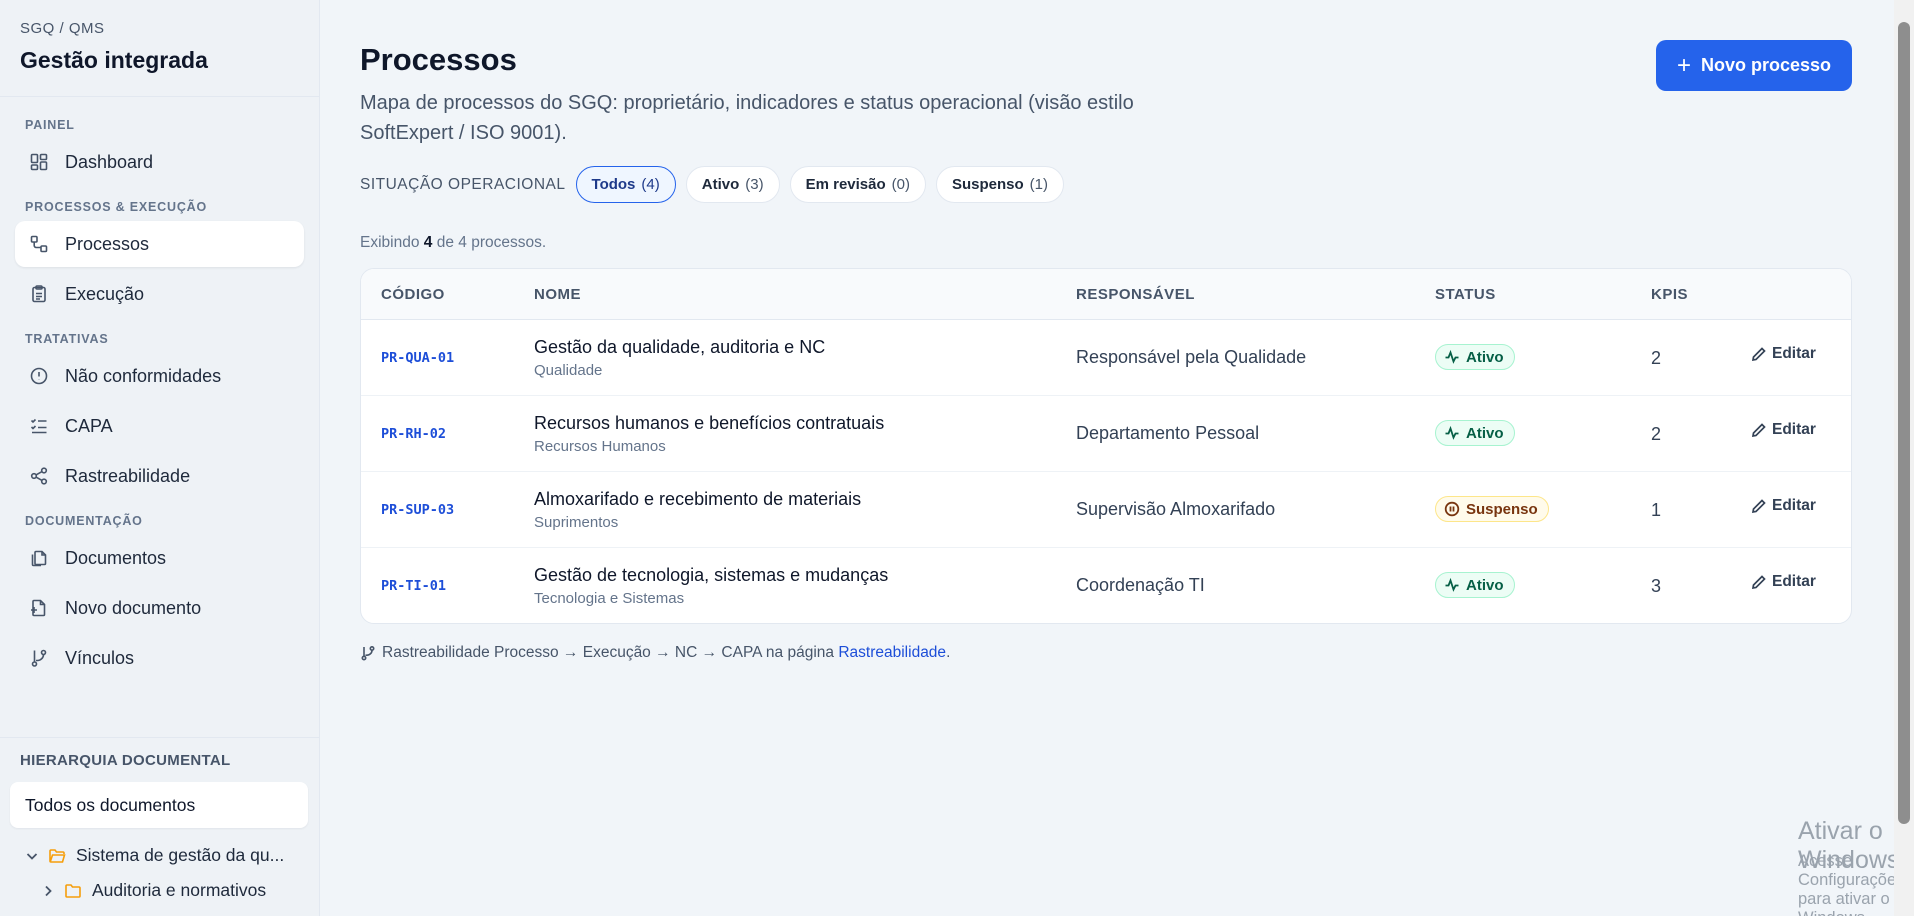 This screenshot has height=916, width=1914. I want to click on header-code: CÓDIGO, so click(413, 294).